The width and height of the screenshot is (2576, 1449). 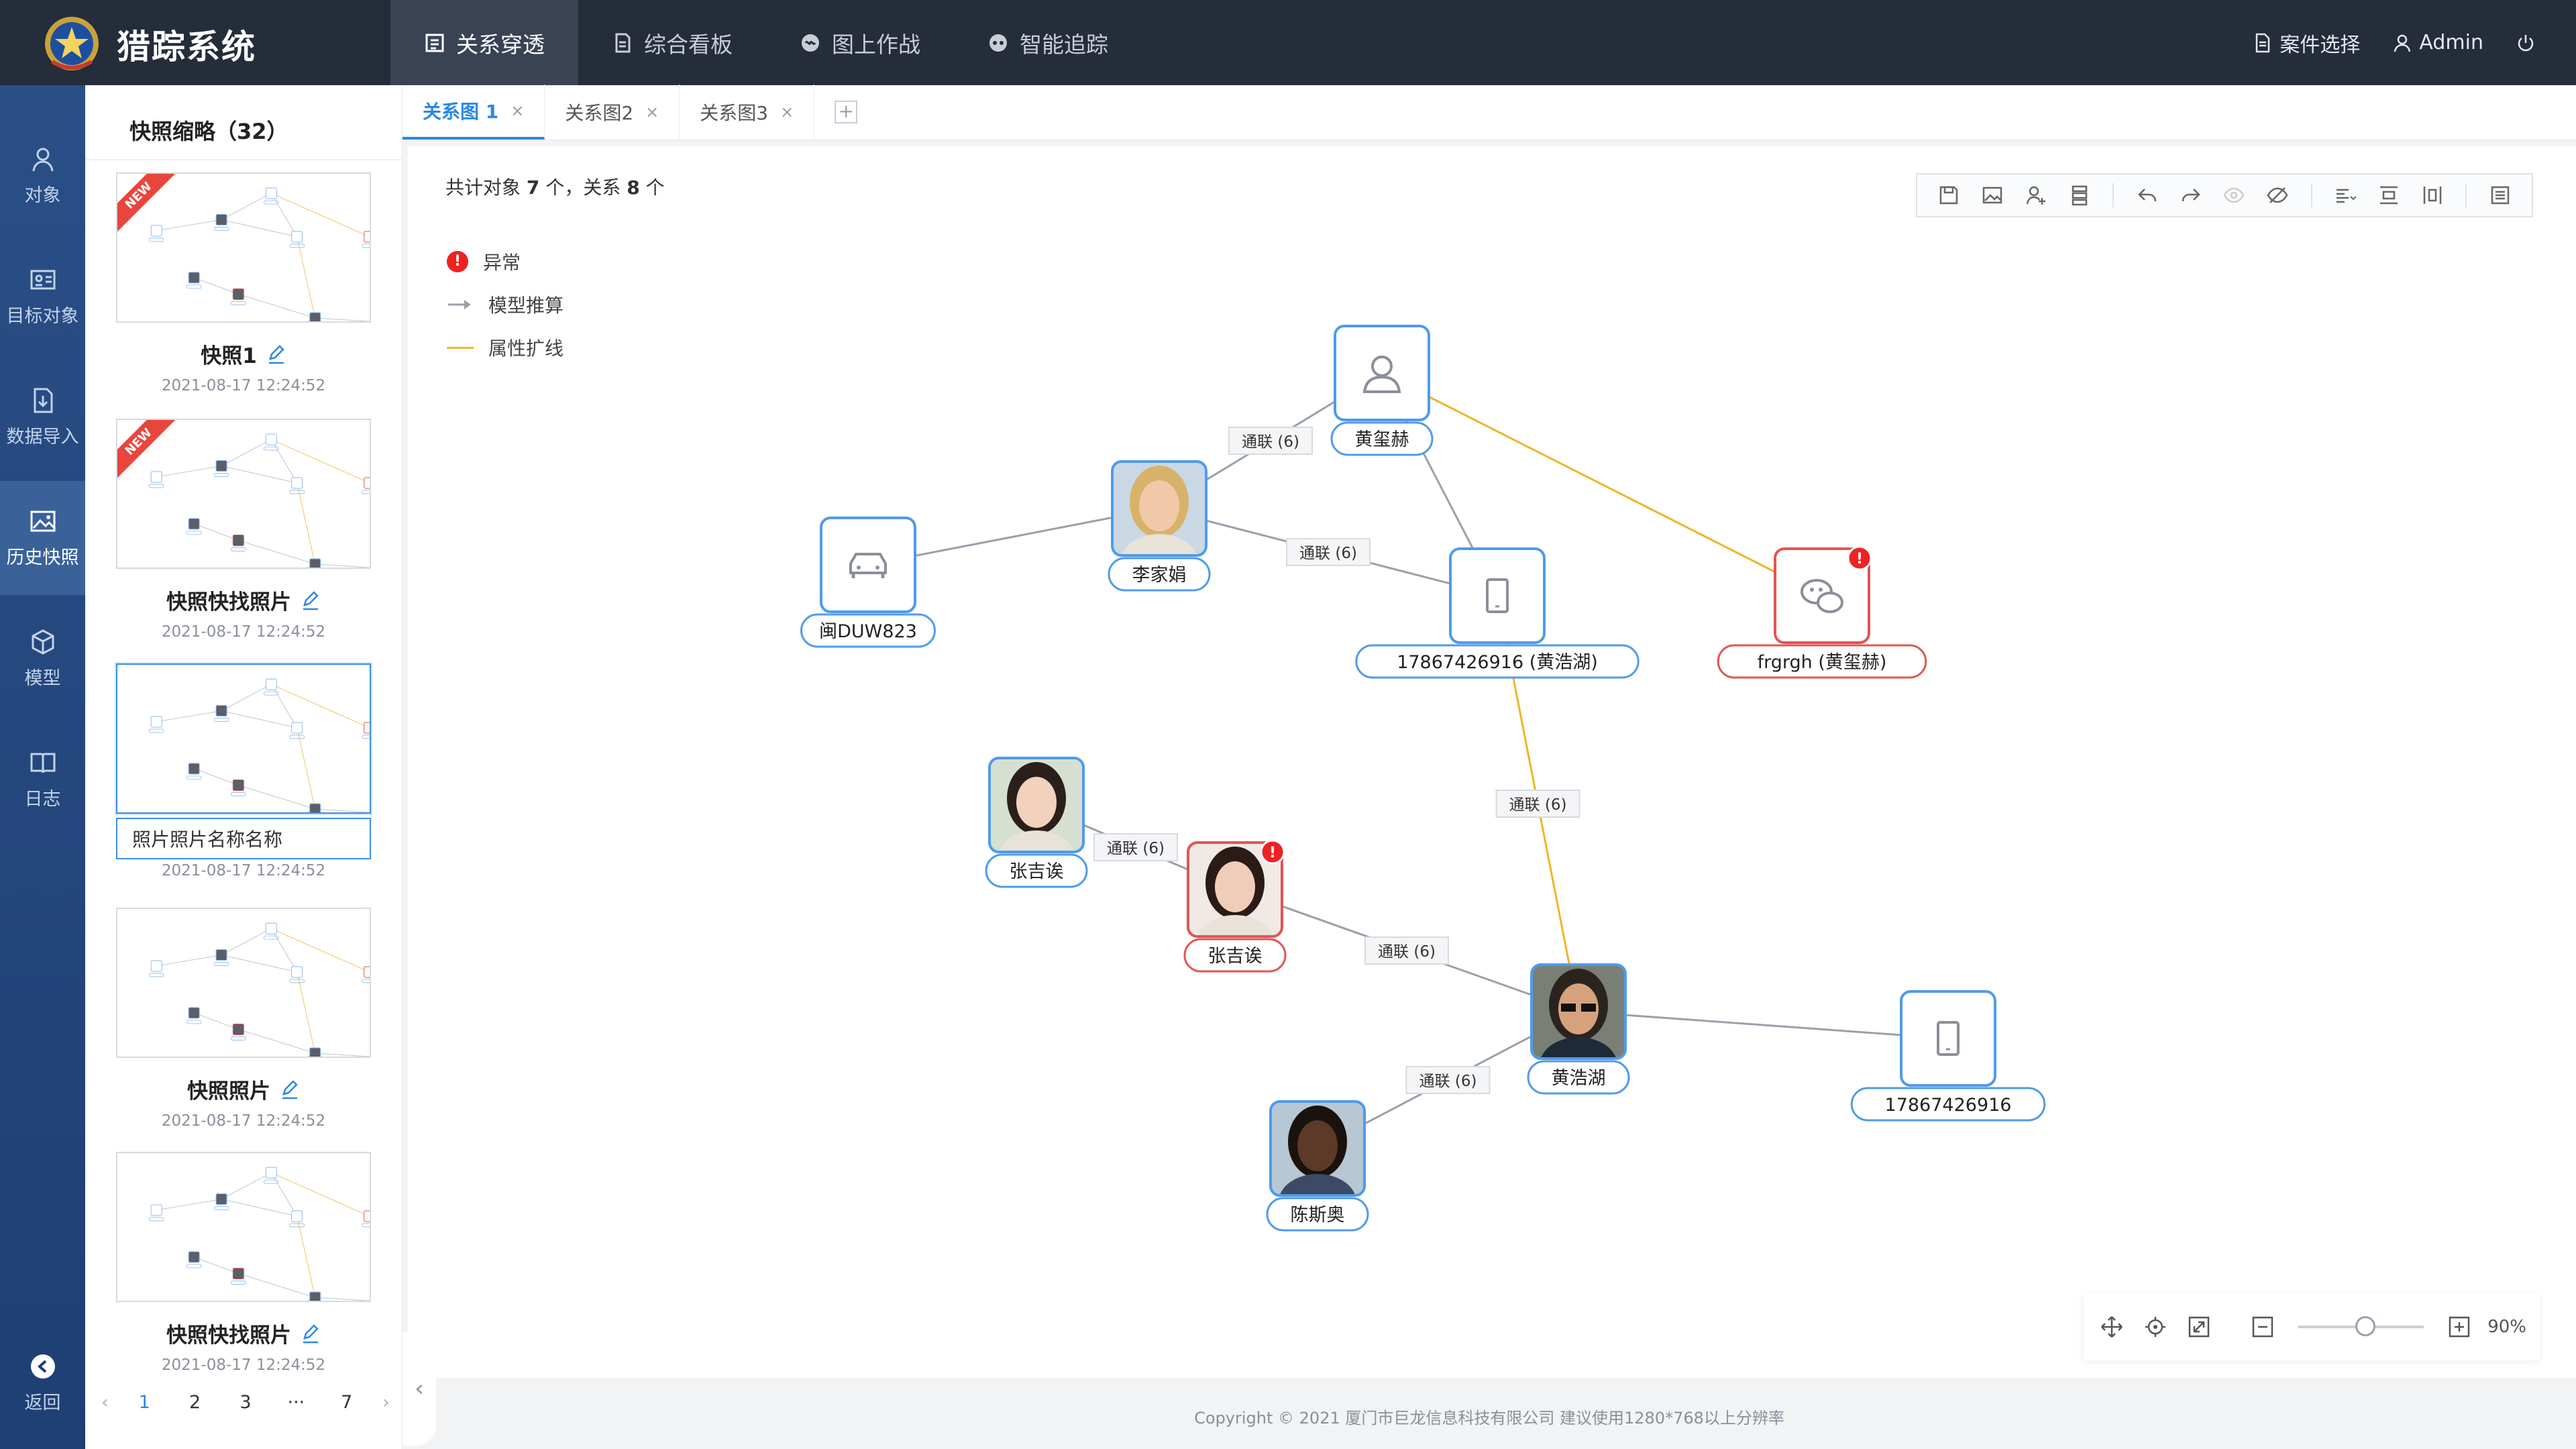 What do you see at coordinates (672, 42) in the screenshot?
I see `nav-dashboard: 综合看板` at bounding box center [672, 42].